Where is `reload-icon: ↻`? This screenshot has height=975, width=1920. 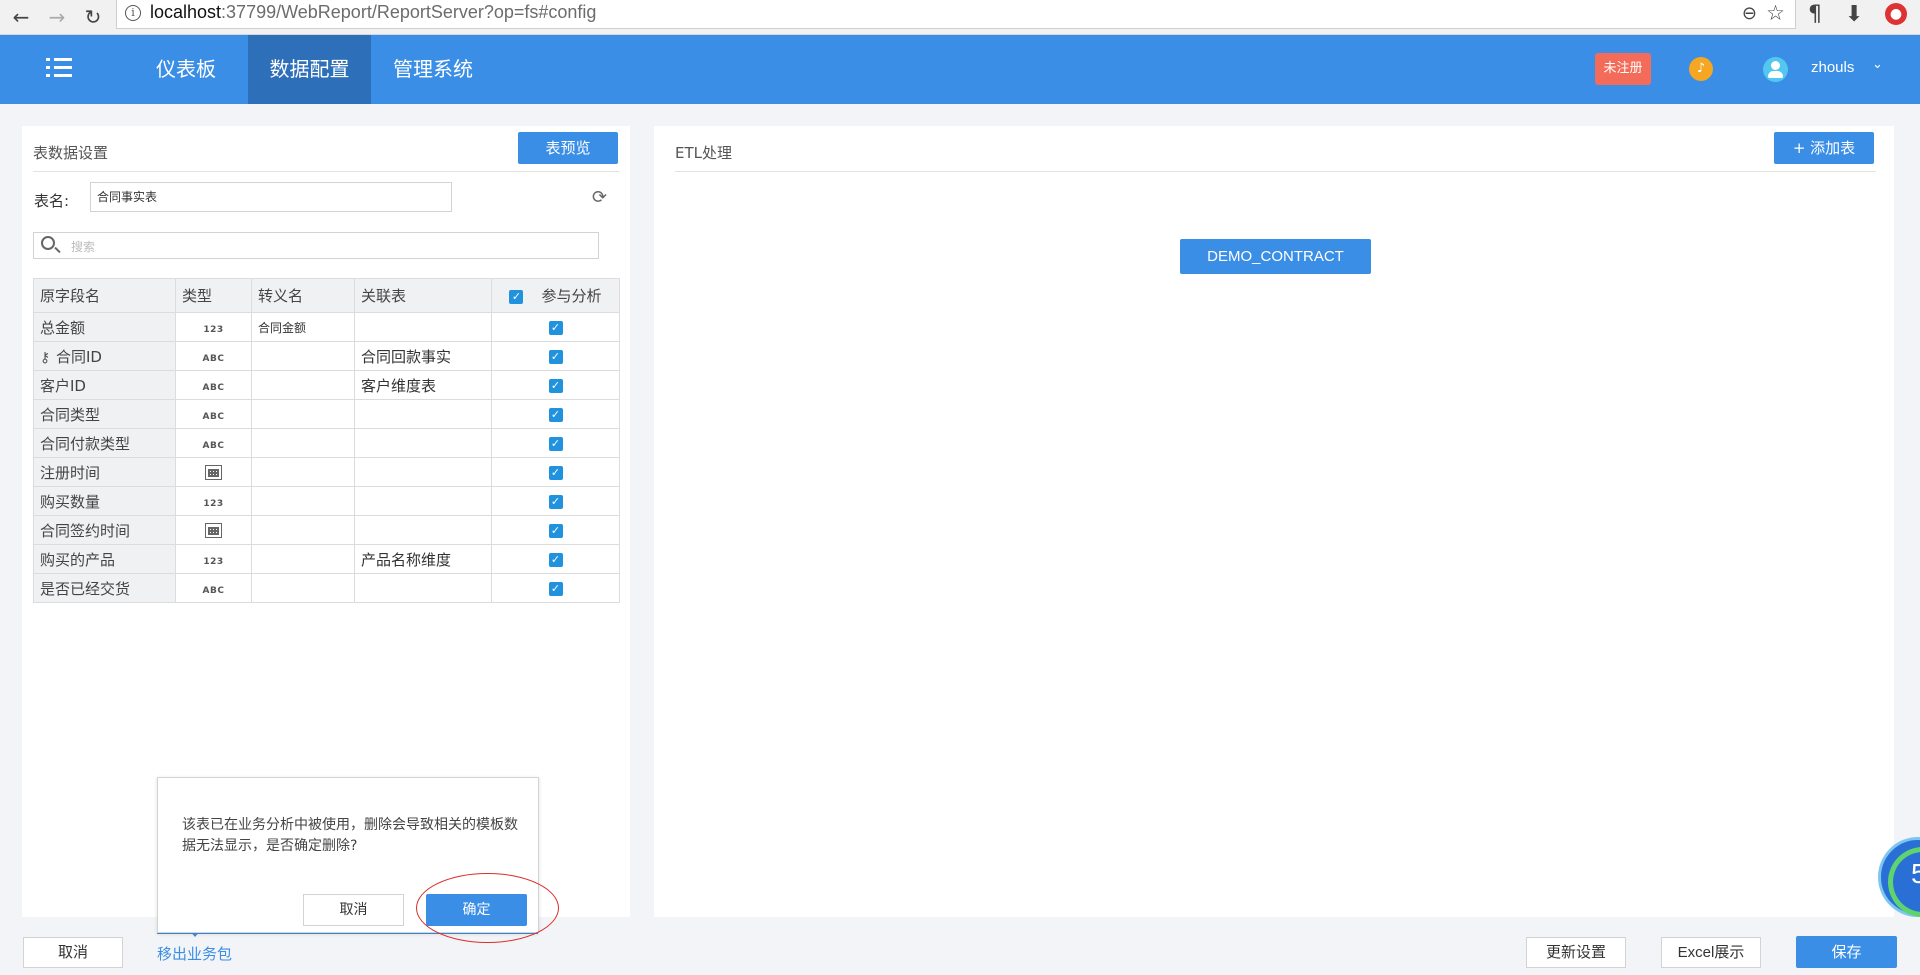
reload-icon: ↻ is located at coordinates (93, 17).